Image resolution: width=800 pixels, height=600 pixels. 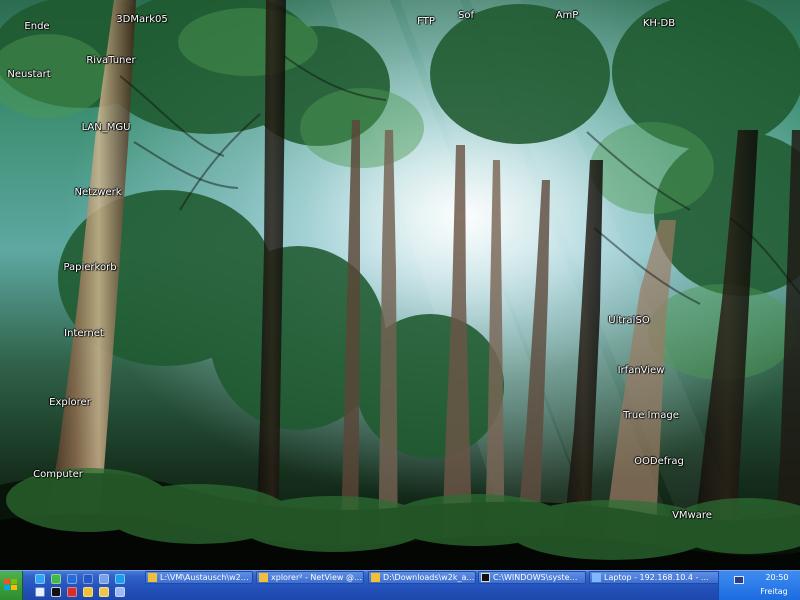 I want to click on vmware-icon: VMware, so click(x=692, y=516).